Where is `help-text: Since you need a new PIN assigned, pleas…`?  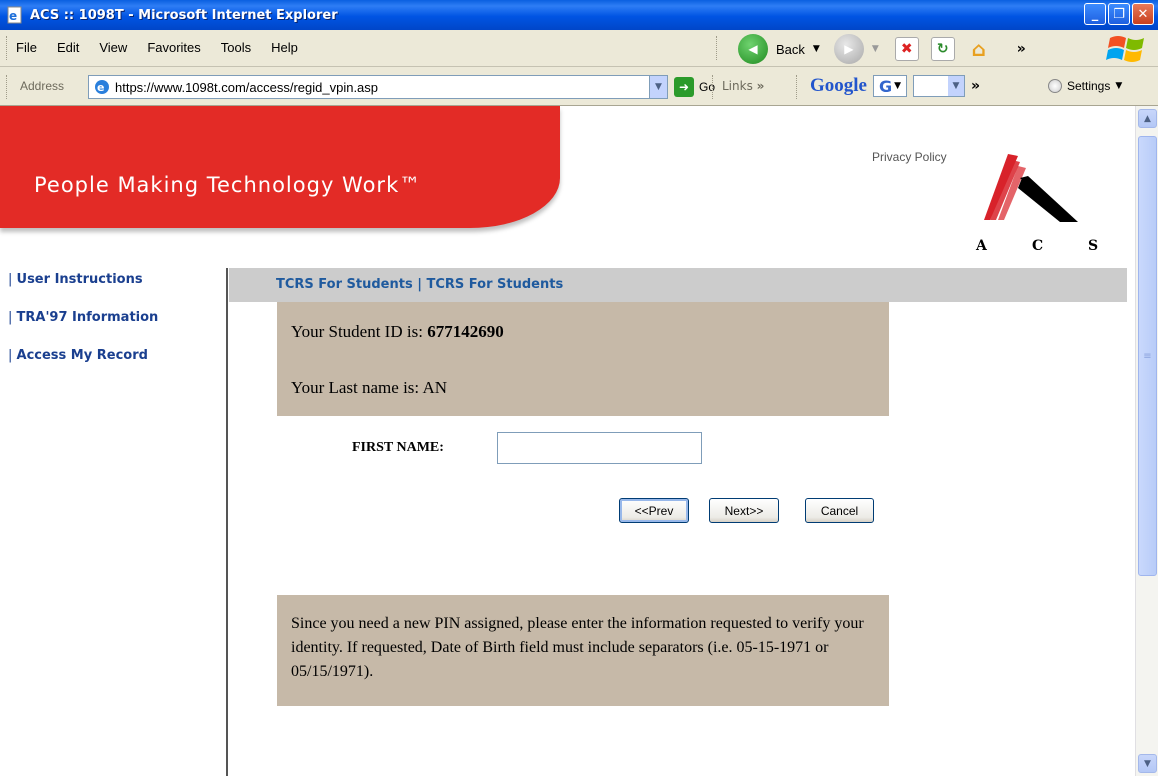 help-text: Since you need a new PIN assigned, pleas… is located at coordinates (577, 647).